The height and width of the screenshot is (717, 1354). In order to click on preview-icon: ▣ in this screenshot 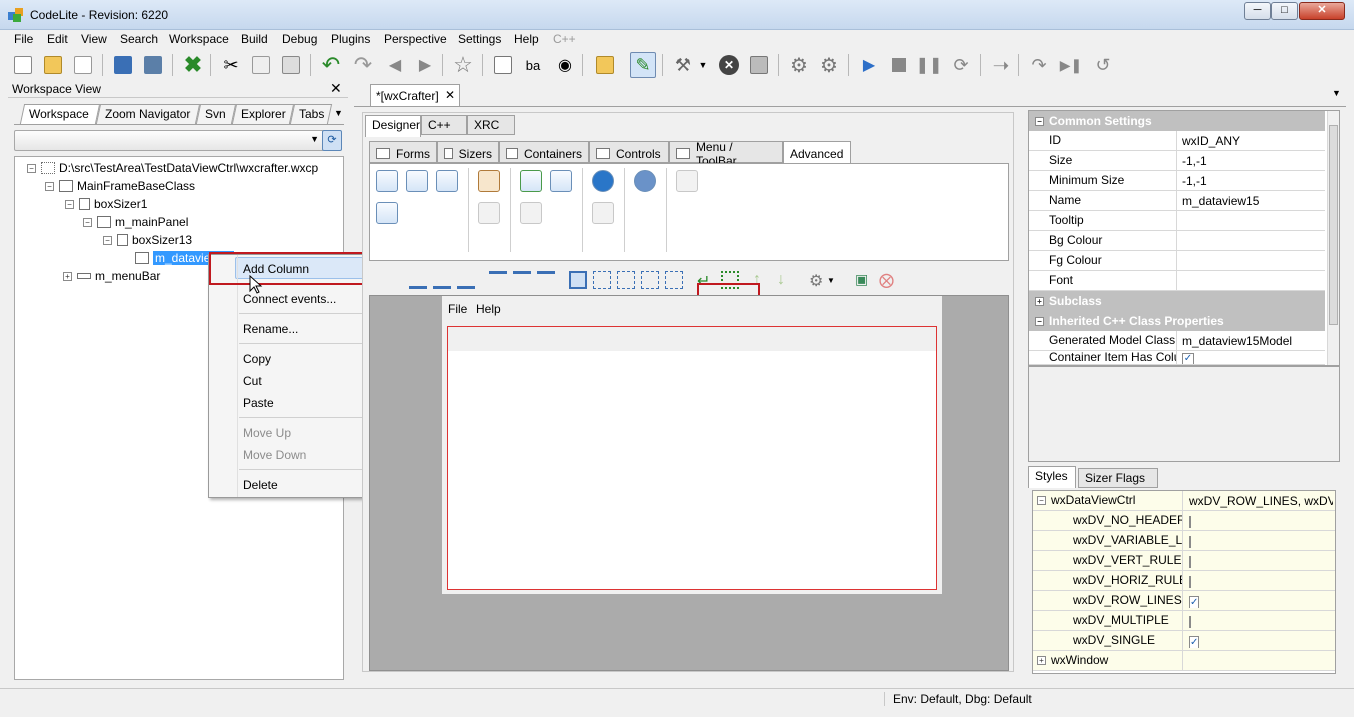, I will do `click(864, 280)`.